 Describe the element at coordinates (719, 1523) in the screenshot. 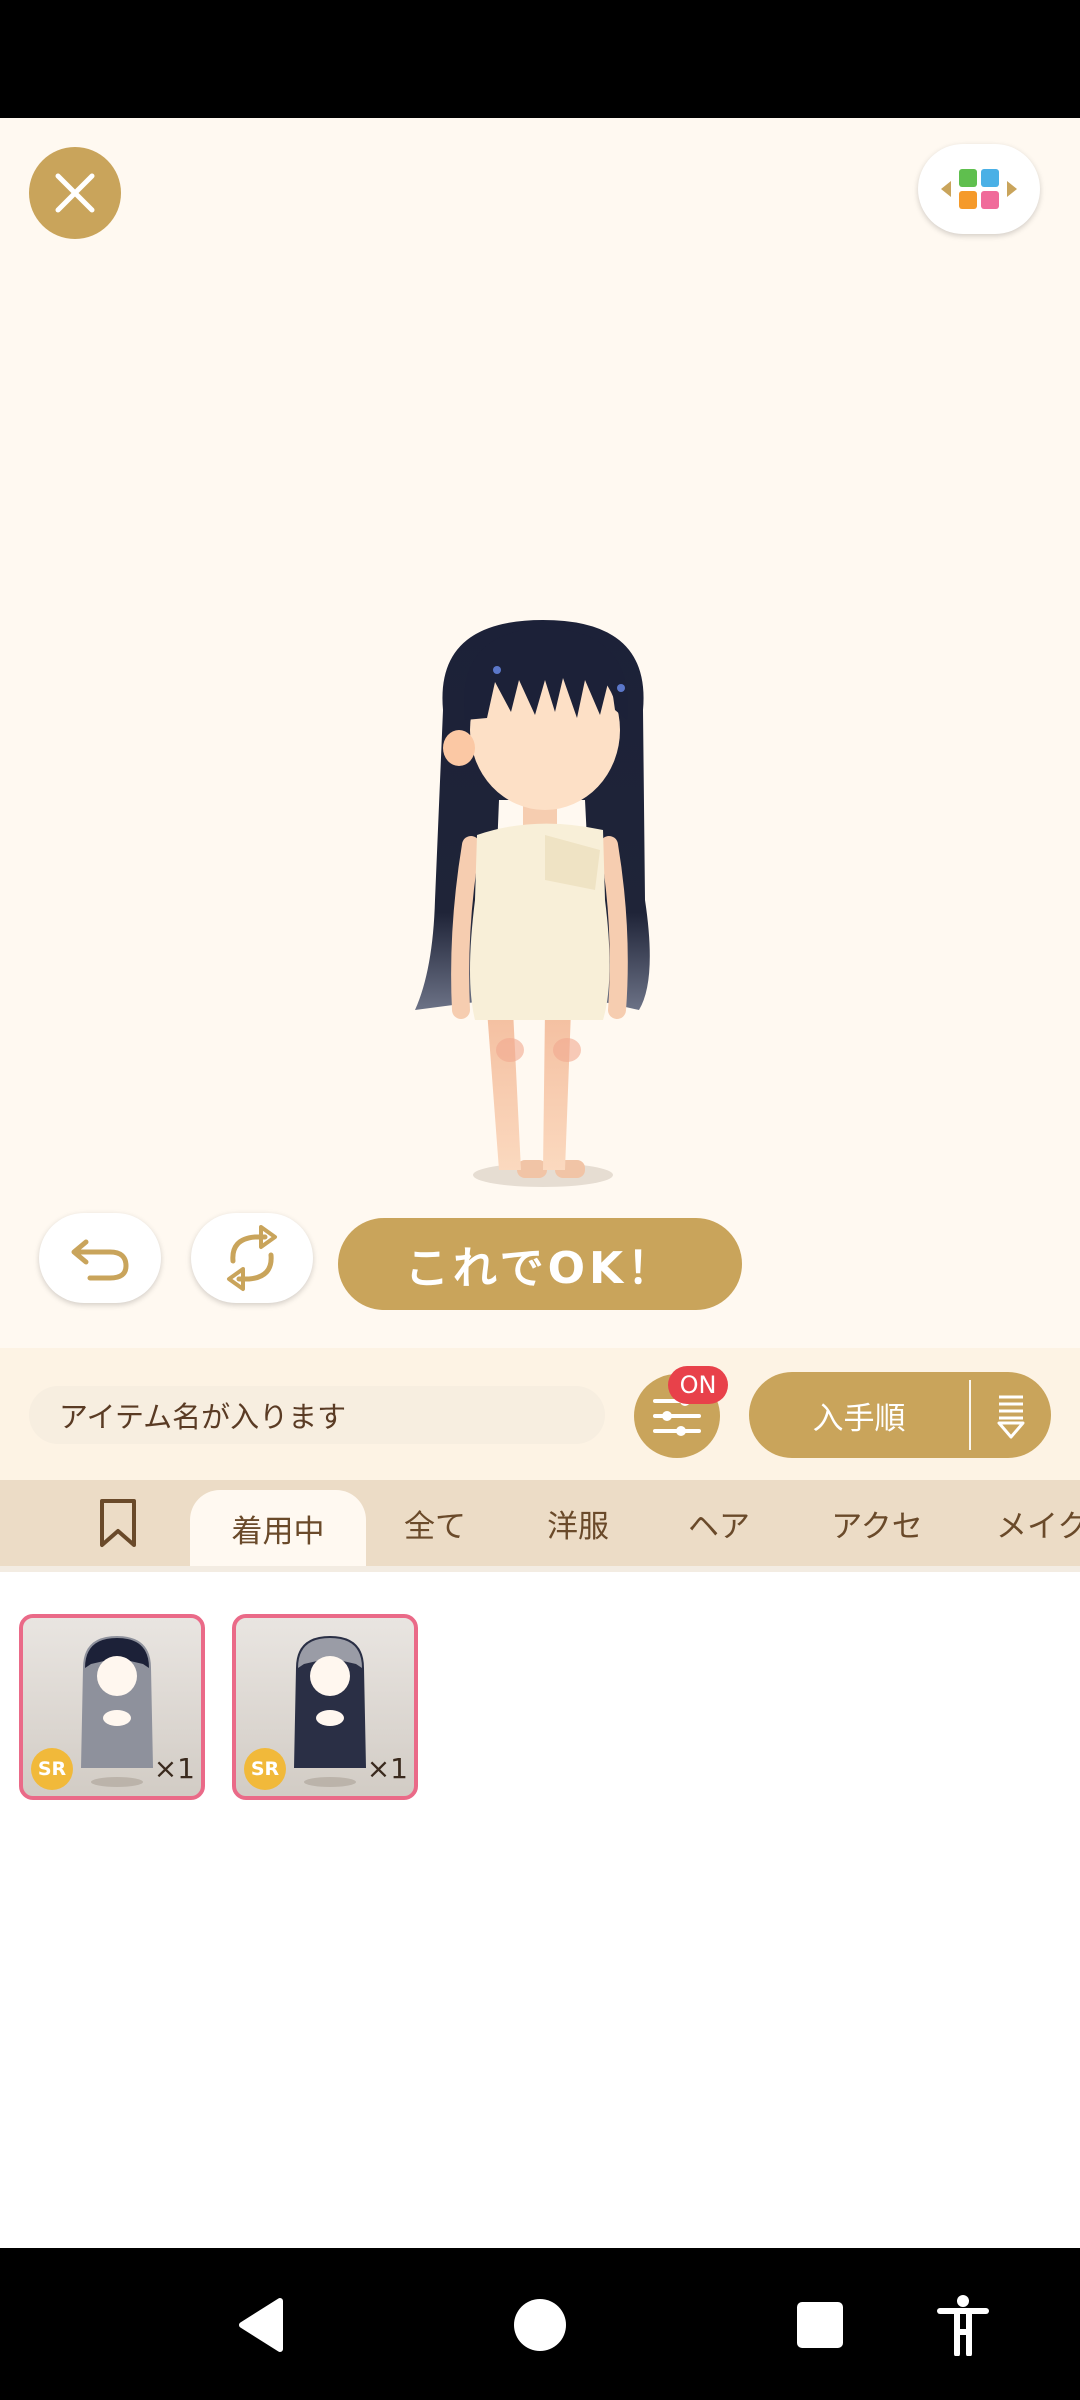

I see `tab-hair: ヘア` at that location.